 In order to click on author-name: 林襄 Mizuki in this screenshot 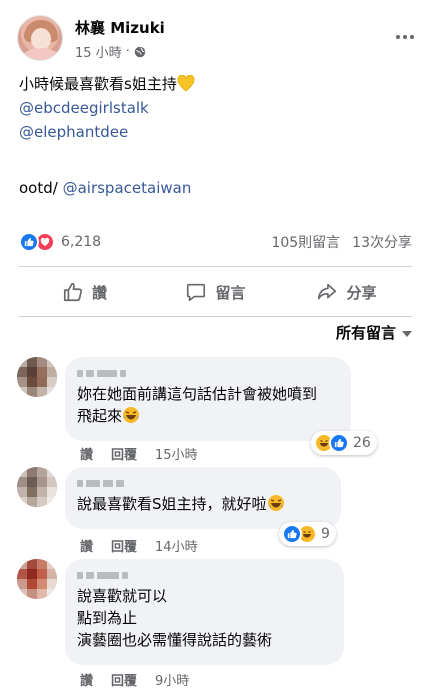, I will do `click(120, 27)`.